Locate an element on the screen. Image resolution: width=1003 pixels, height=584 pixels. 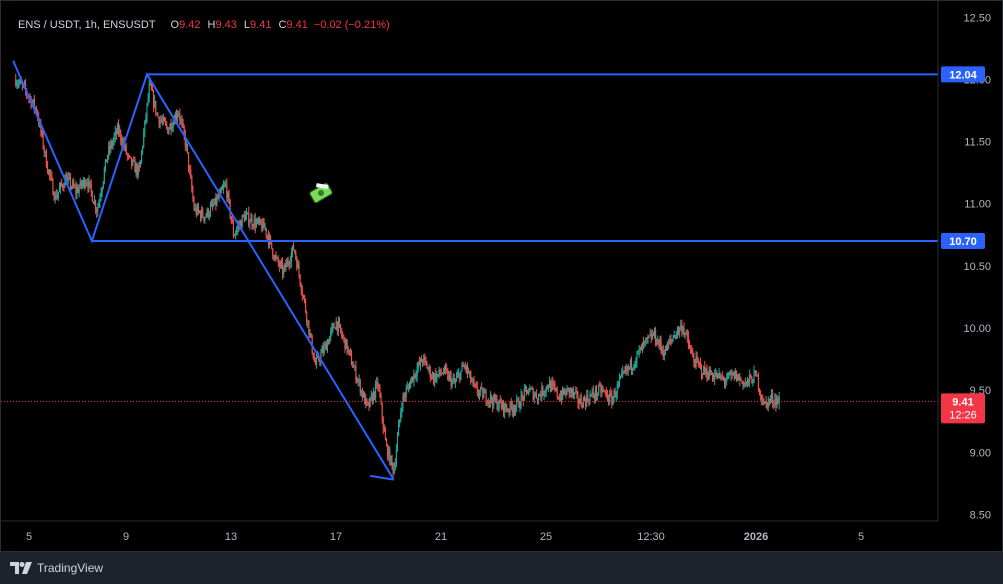
current-price-countdown: 12:26 is located at coordinates (963, 415).